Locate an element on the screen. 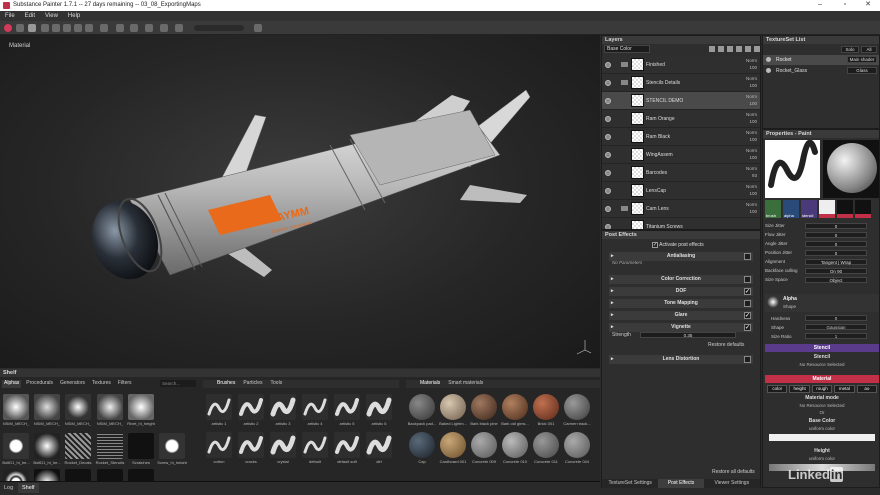 This screenshot has width=880, height=495. clone-icon is located at coordinates (89, 28).